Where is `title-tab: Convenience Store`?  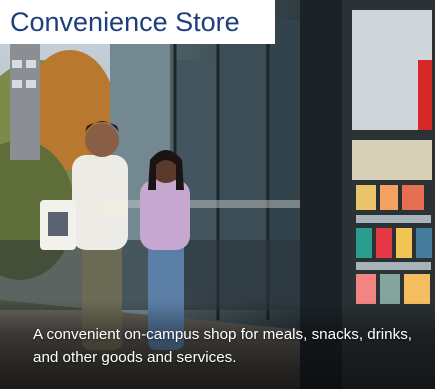 title-tab: Convenience Store is located at coordinates (137, 22).